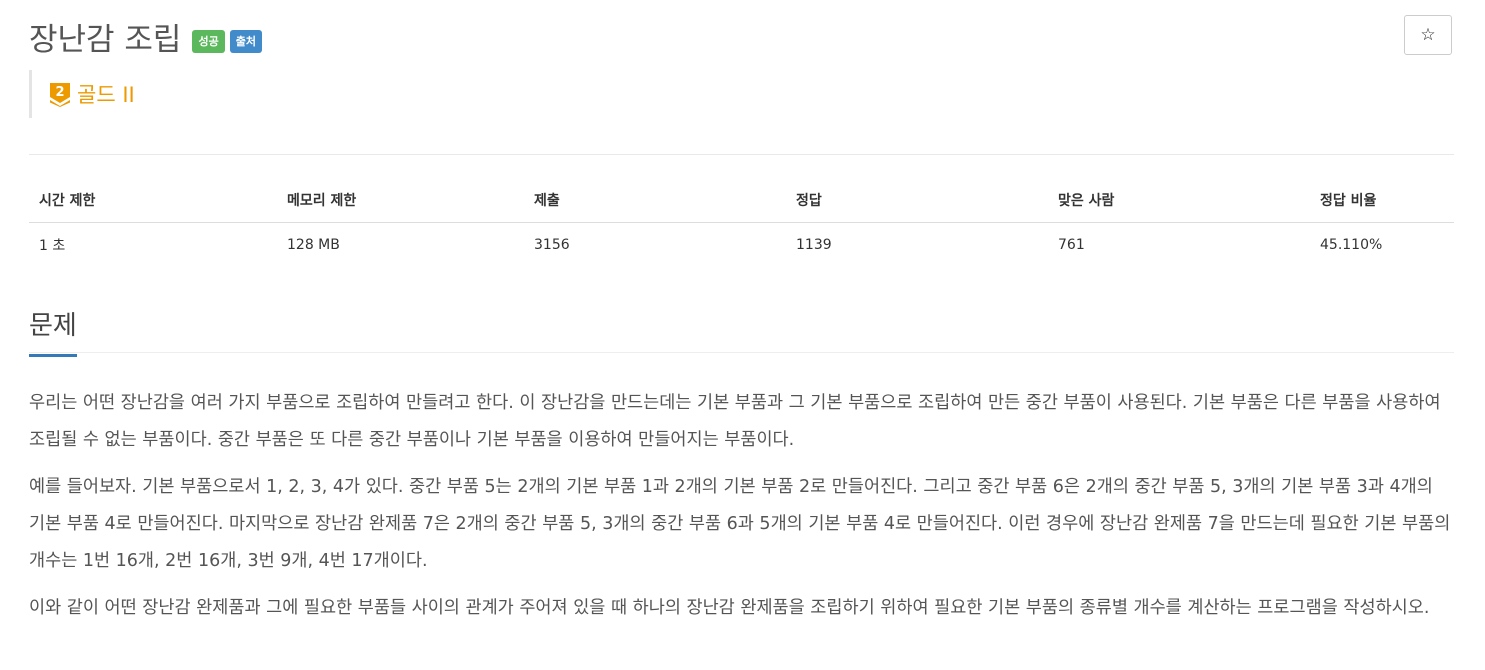 This screenshot has width=1485, height=670. What do you see at coordinates (917, 200) in the screenshot?
I see `header-accepted: 정답` at bounding box center [917, 200].